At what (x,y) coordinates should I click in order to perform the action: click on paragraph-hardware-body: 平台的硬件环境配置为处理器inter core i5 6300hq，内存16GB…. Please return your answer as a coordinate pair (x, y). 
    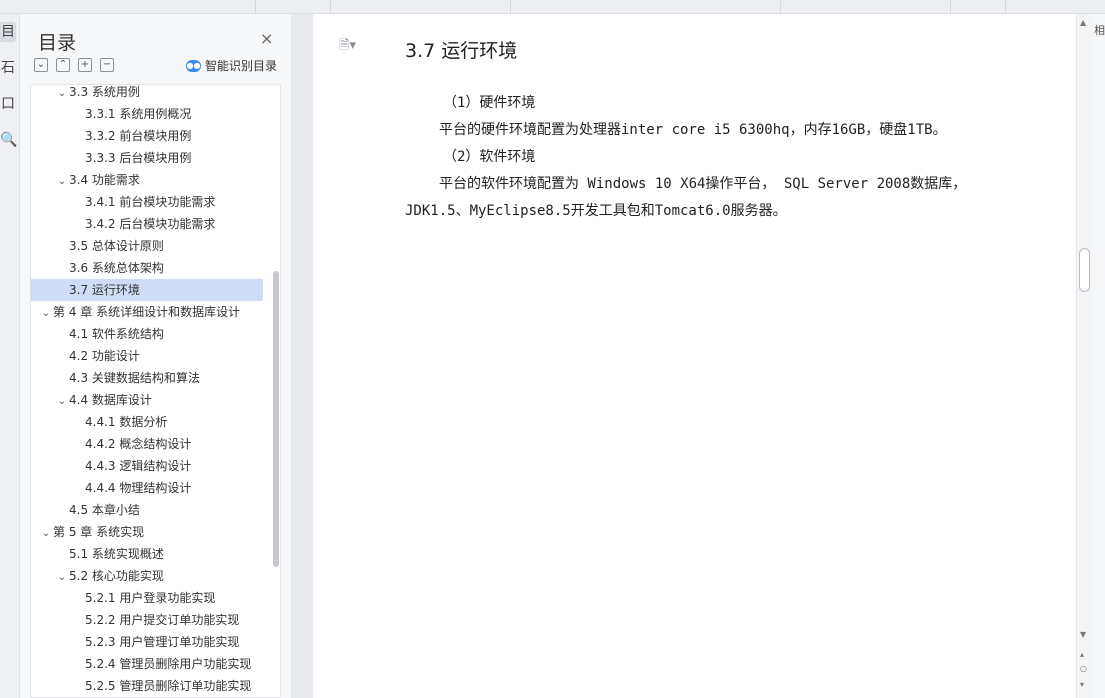
    Looking at the image, I should click on (693, 130).